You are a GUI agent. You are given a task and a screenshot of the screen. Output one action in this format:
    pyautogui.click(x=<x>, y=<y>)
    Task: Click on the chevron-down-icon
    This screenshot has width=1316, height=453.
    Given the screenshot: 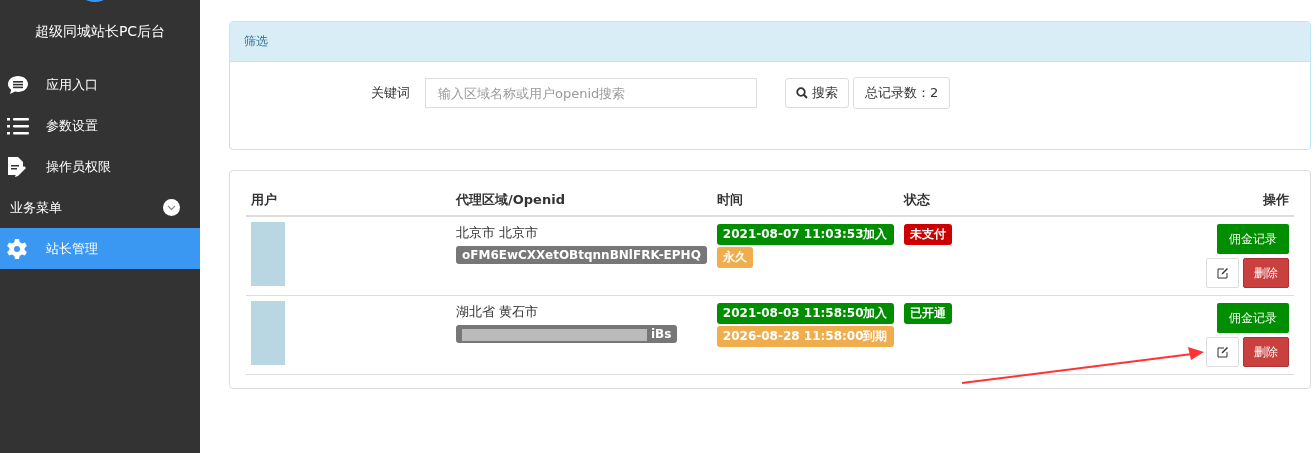 What is the action you would take?
    pyautogui.click(x=171, y=207)
    